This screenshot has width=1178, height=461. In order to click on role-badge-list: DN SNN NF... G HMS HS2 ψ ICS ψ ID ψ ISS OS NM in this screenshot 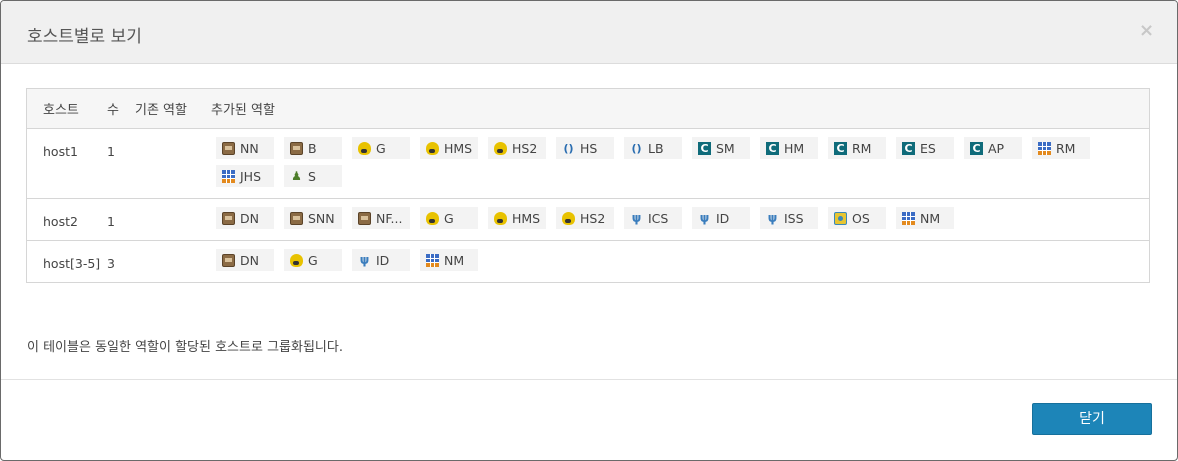, I will do `click(663, 219)`.